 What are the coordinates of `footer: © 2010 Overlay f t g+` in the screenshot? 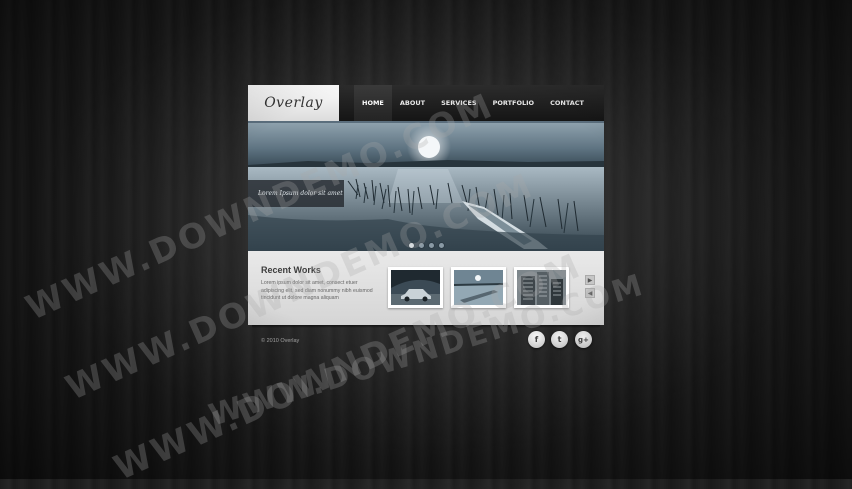 It's located at (426, 341).